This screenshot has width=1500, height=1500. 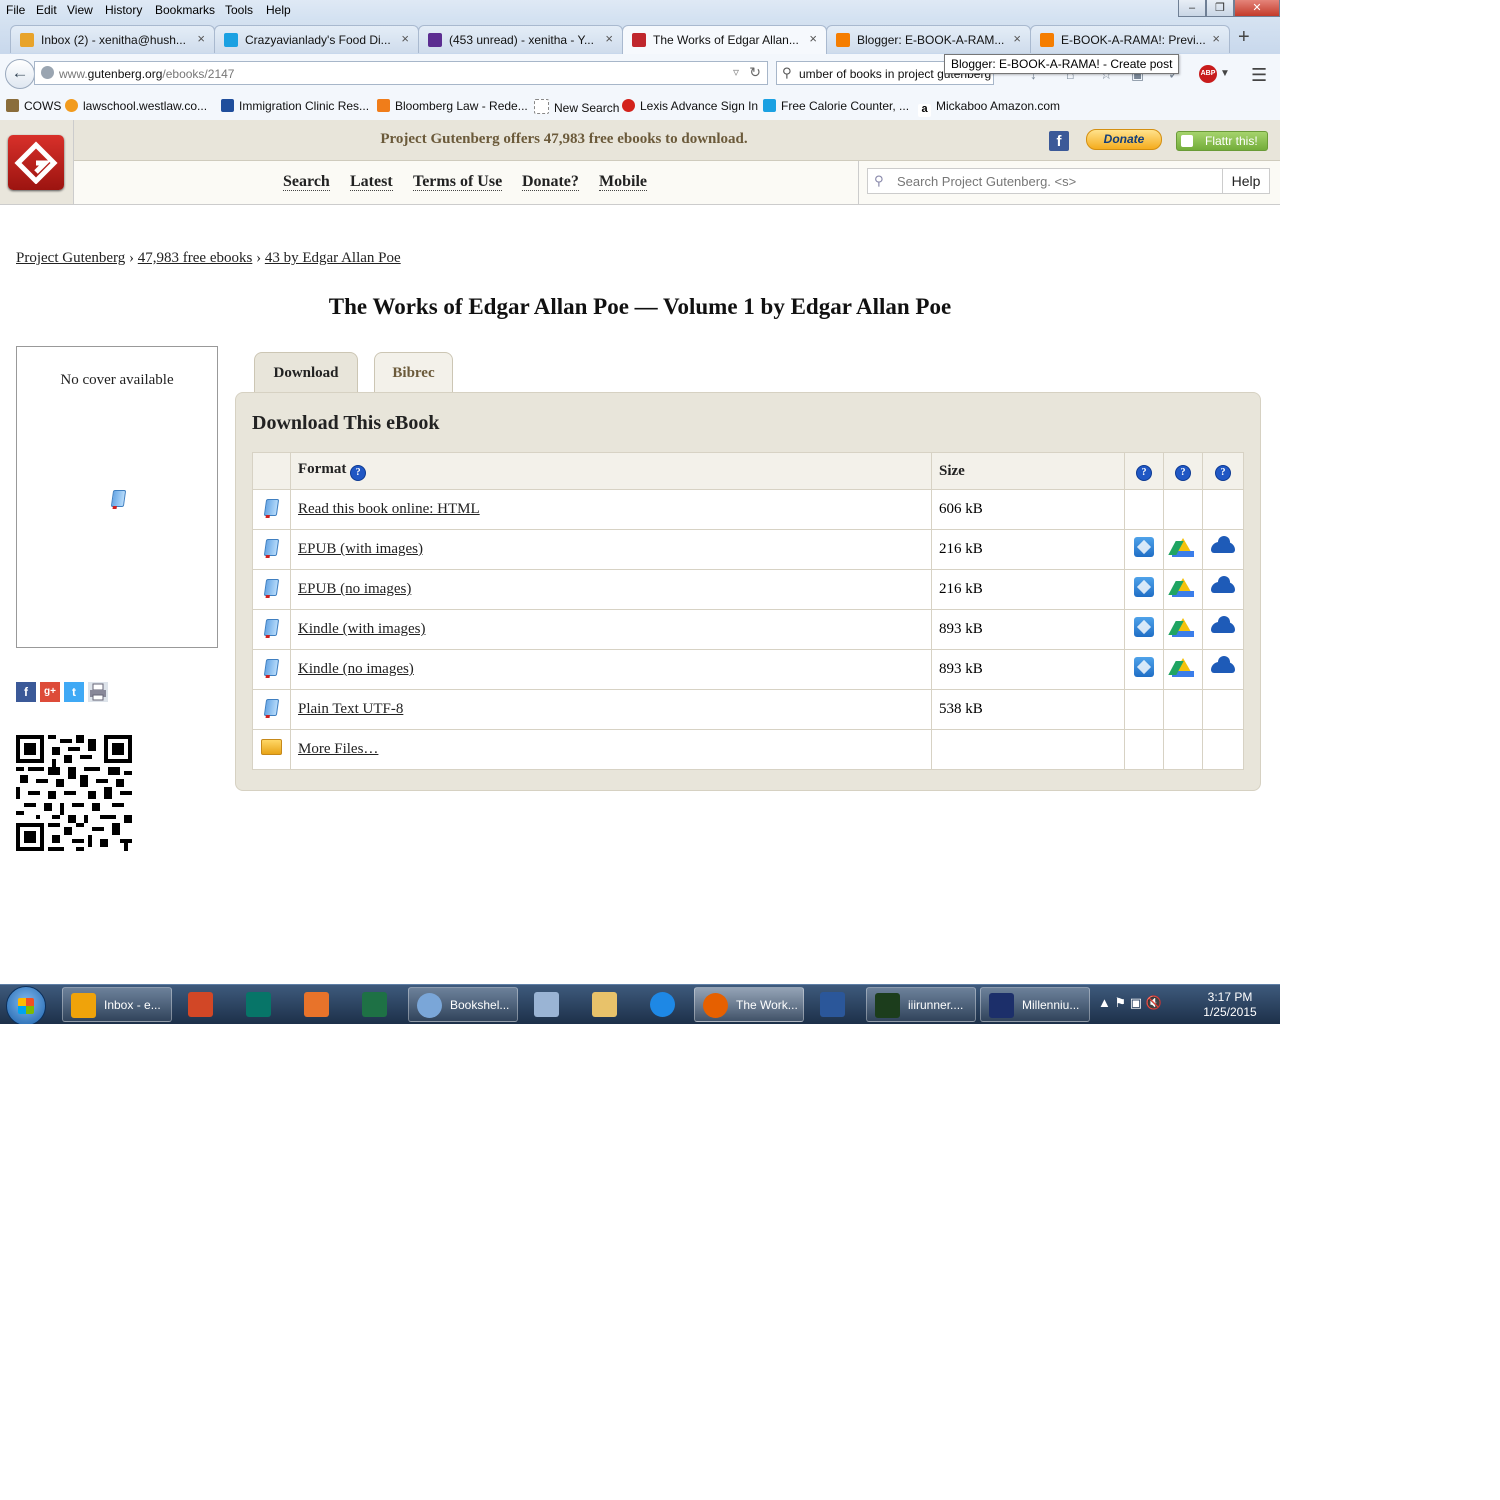 I want to click on browser-tab: E-BOOK-A-RAMA!: Previ... ×, so click(x=1130, y=39).